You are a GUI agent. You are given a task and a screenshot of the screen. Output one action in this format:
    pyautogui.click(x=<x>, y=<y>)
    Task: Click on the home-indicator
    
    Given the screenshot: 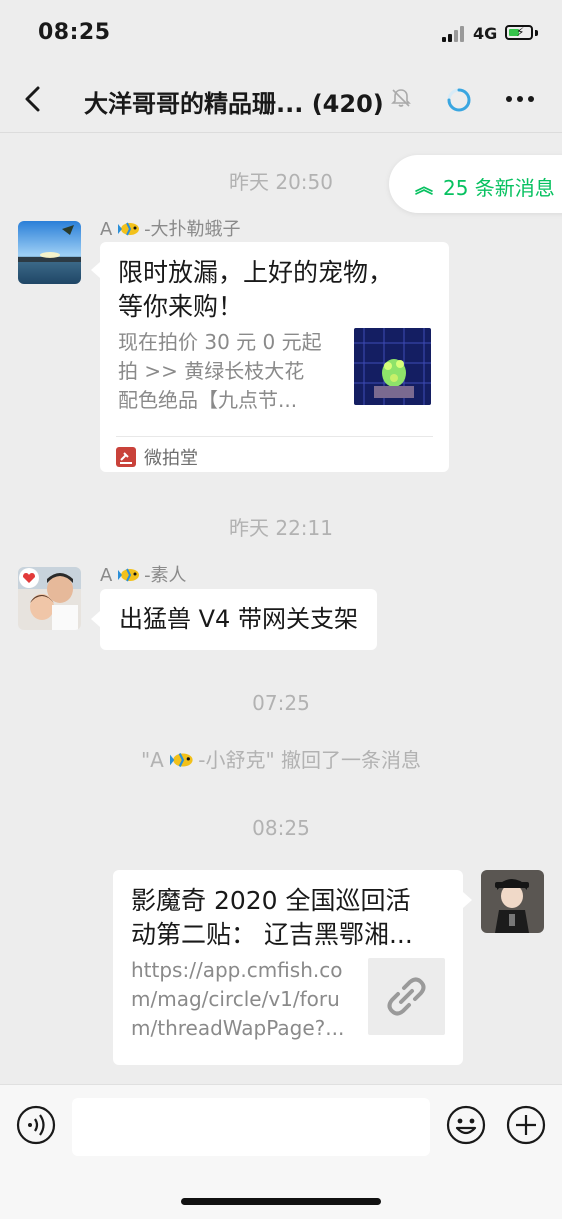 What is the action you would take?
    pyautogui.click(x=281, y=1201)
    